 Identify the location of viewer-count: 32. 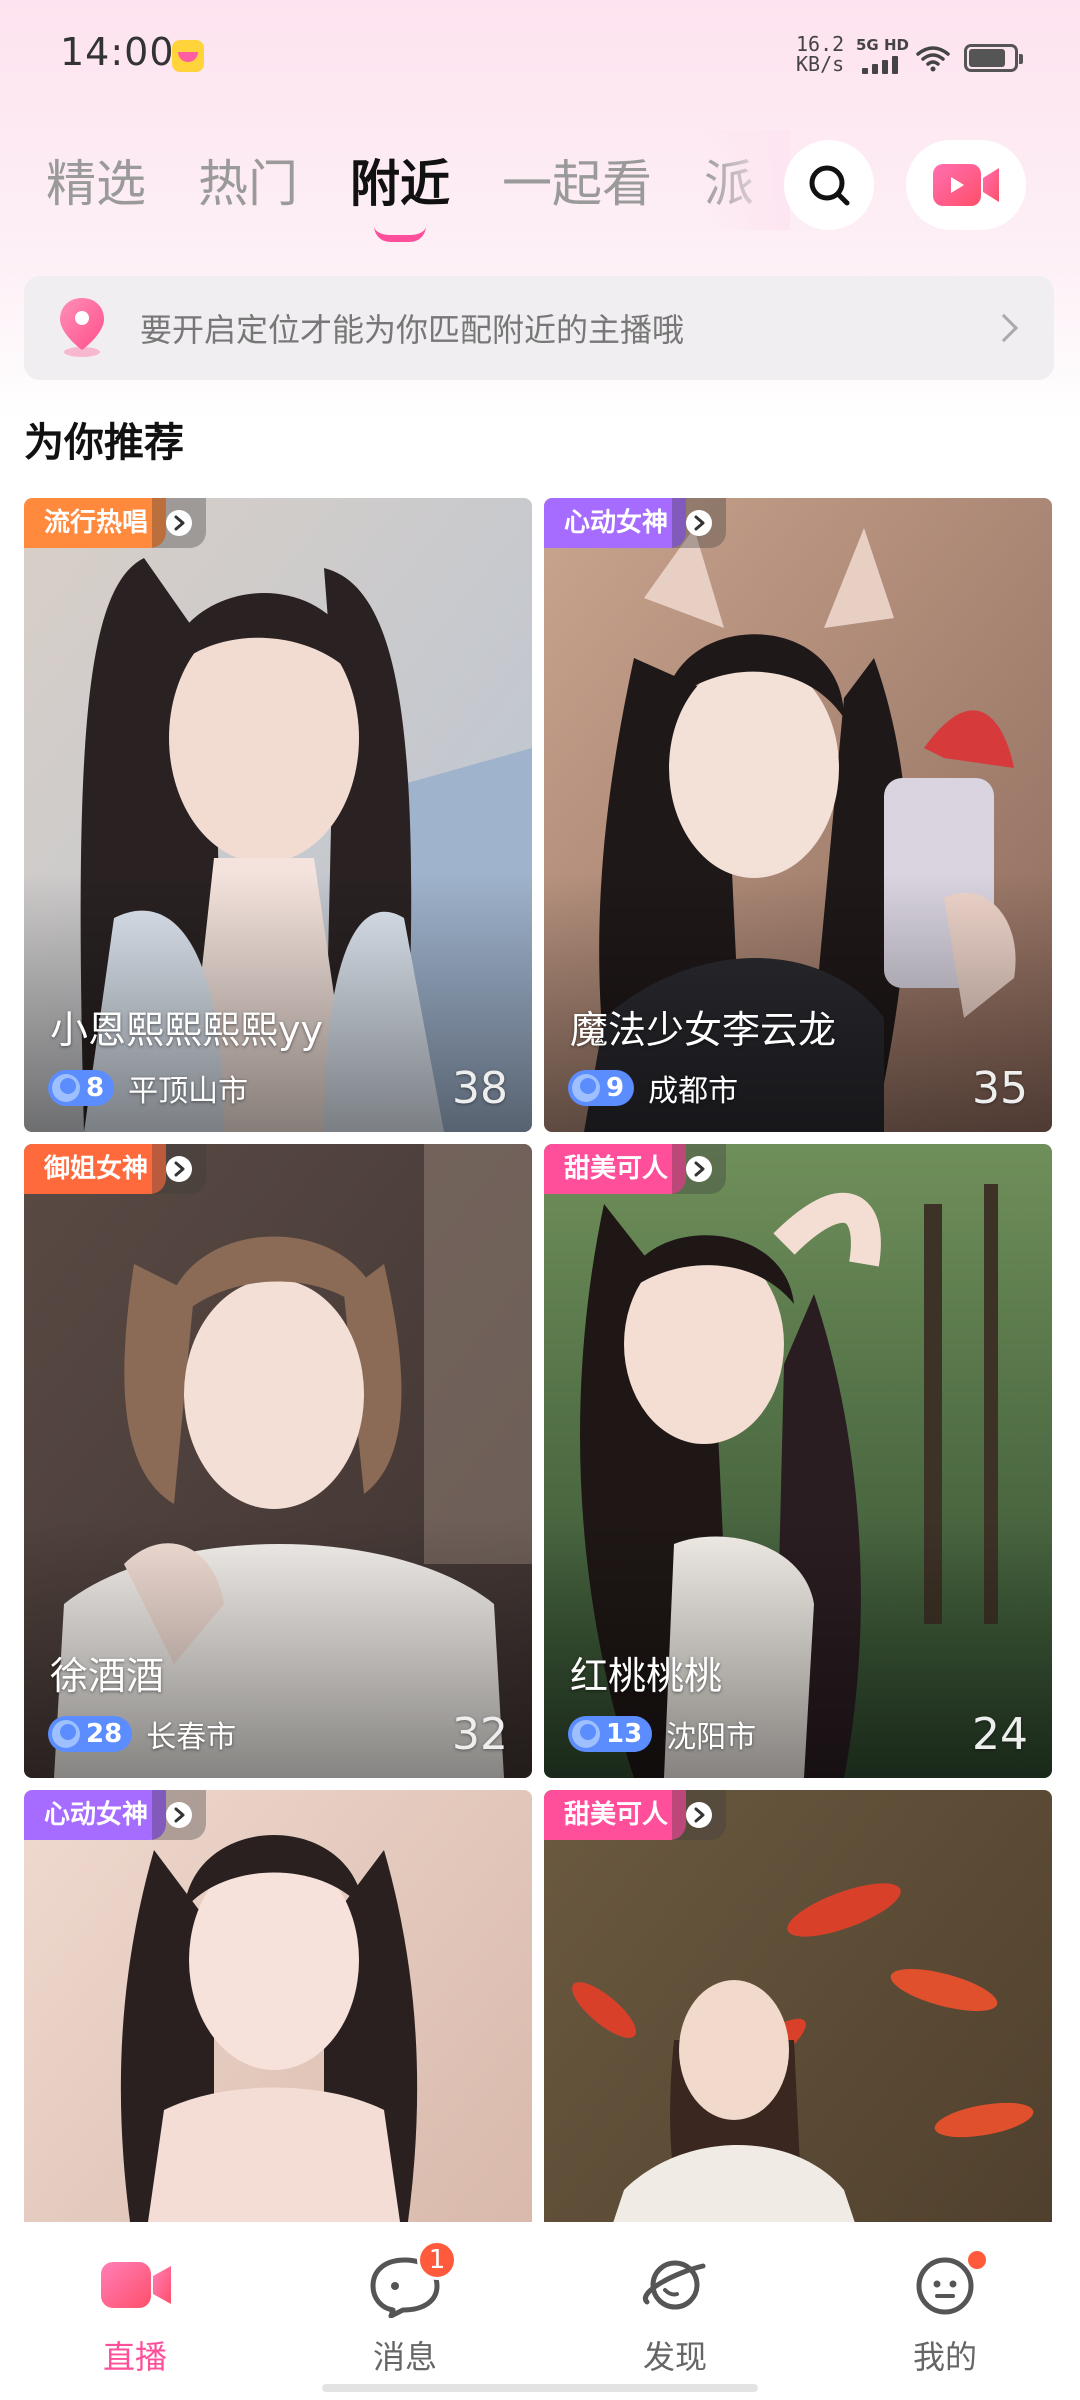
(480, 1734).